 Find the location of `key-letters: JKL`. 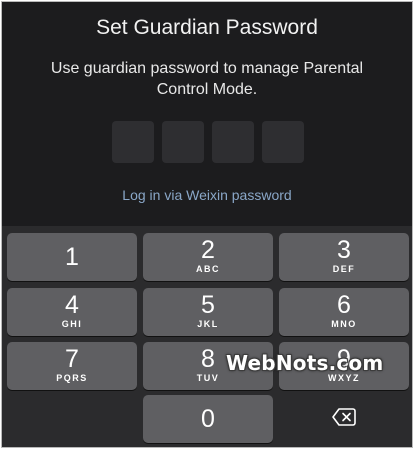

key-letters: JKL is located at coordinates (208, 324).